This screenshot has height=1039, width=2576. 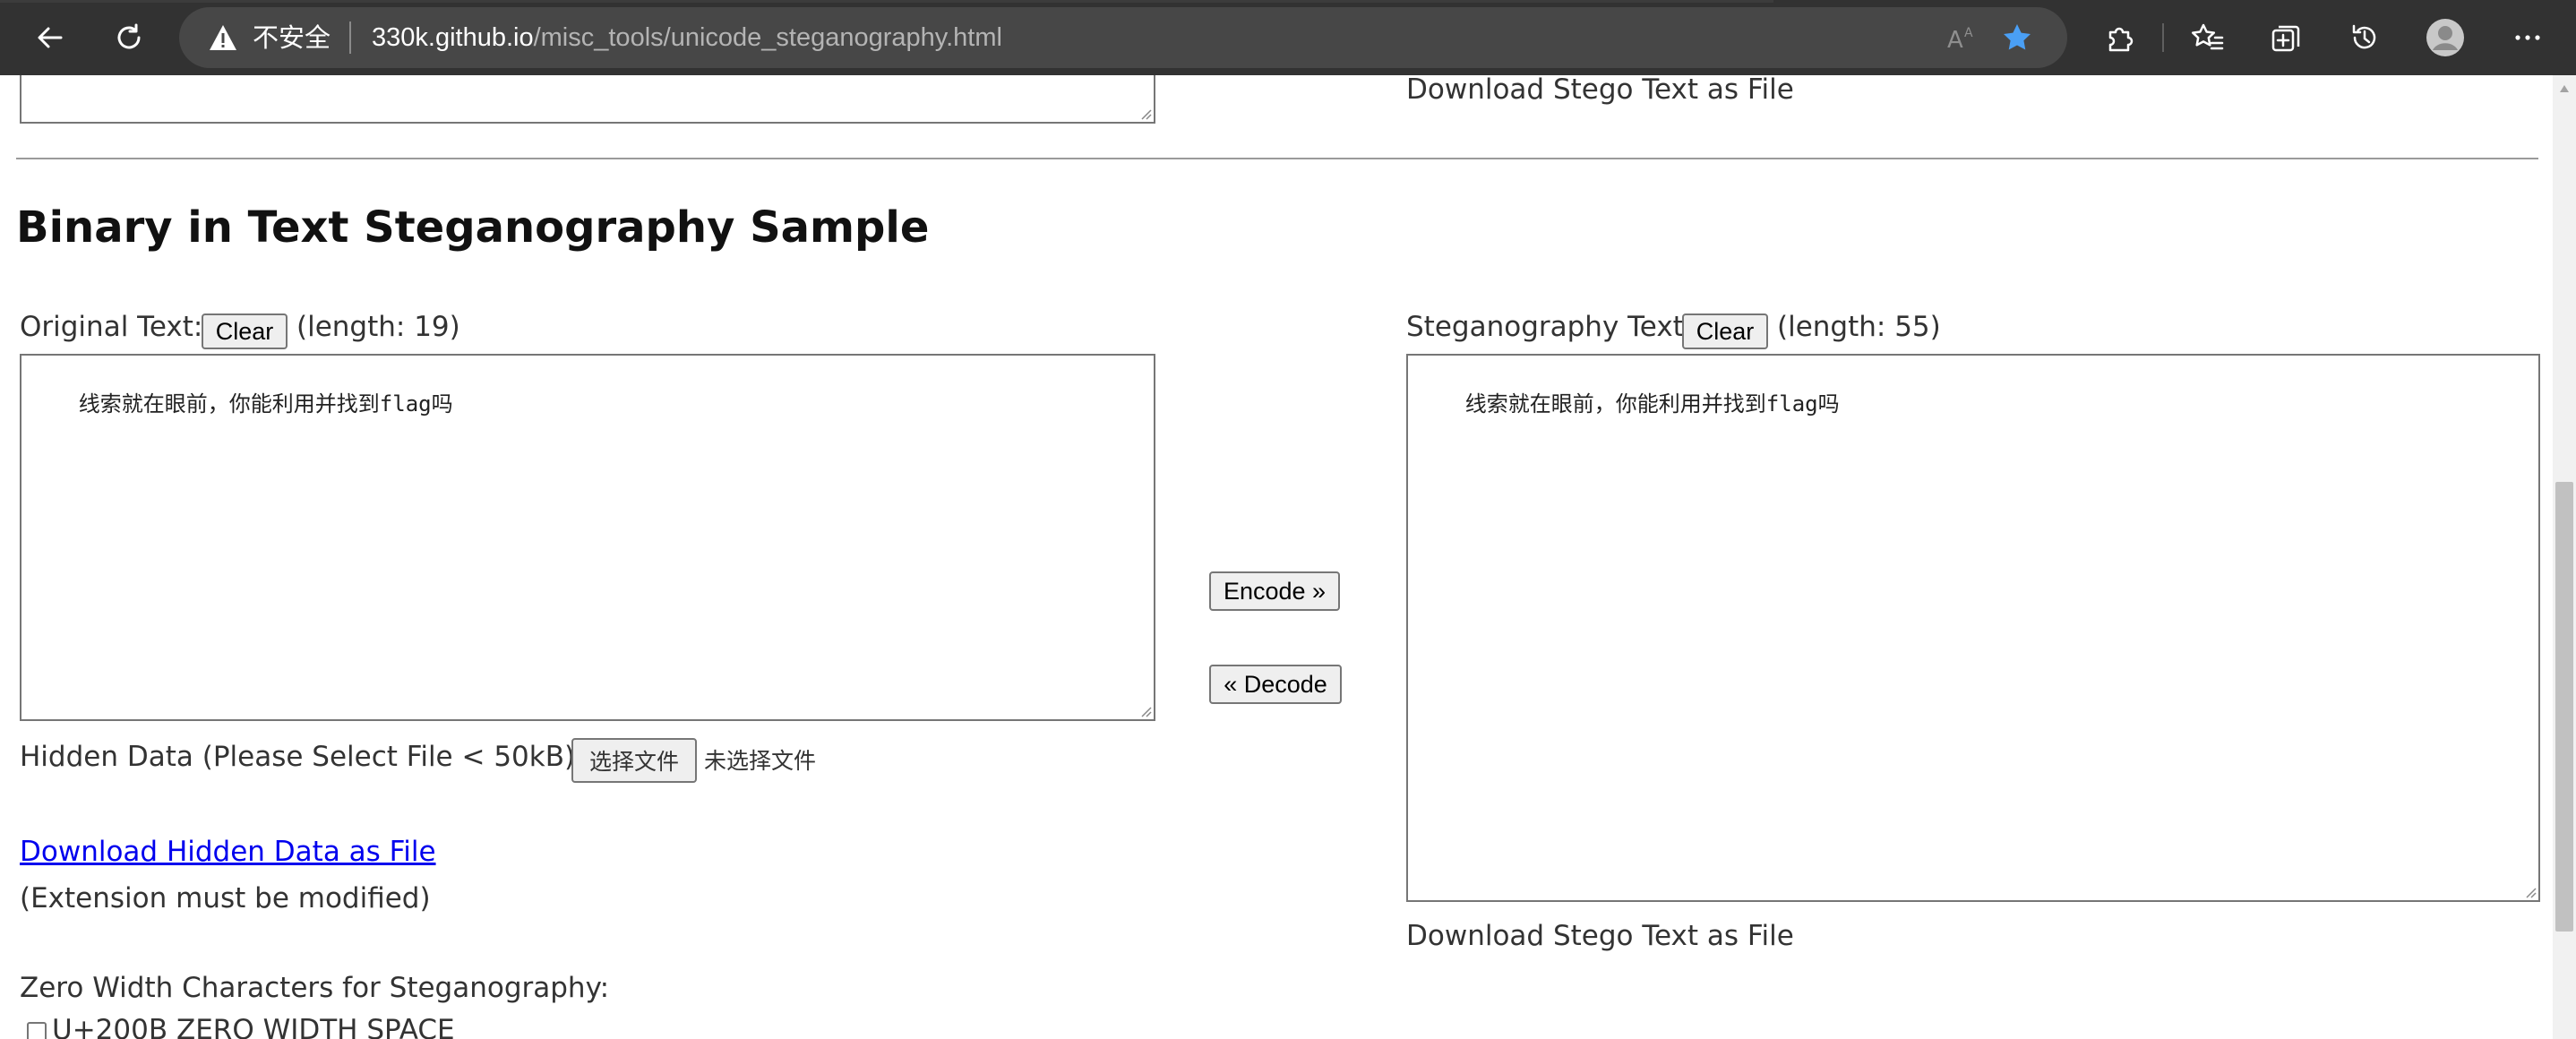 I want to click on extensions-icon, so click(x=2119, y=38).